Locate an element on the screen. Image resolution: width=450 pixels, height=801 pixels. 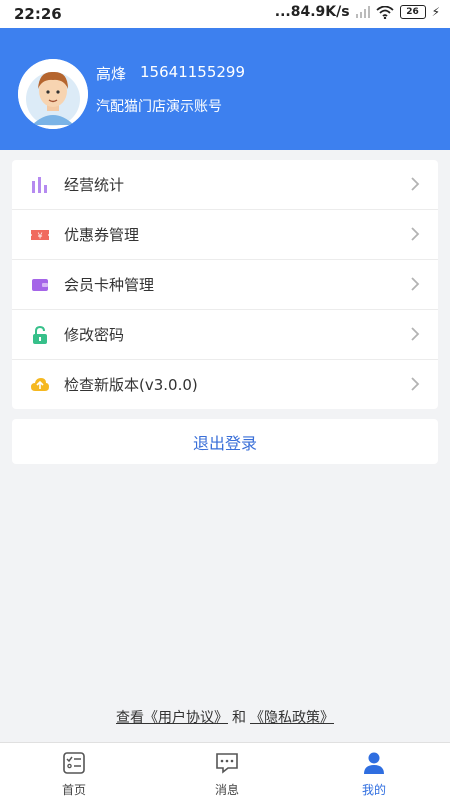
user-name: 高烽 is located at coordinates (111, 74).